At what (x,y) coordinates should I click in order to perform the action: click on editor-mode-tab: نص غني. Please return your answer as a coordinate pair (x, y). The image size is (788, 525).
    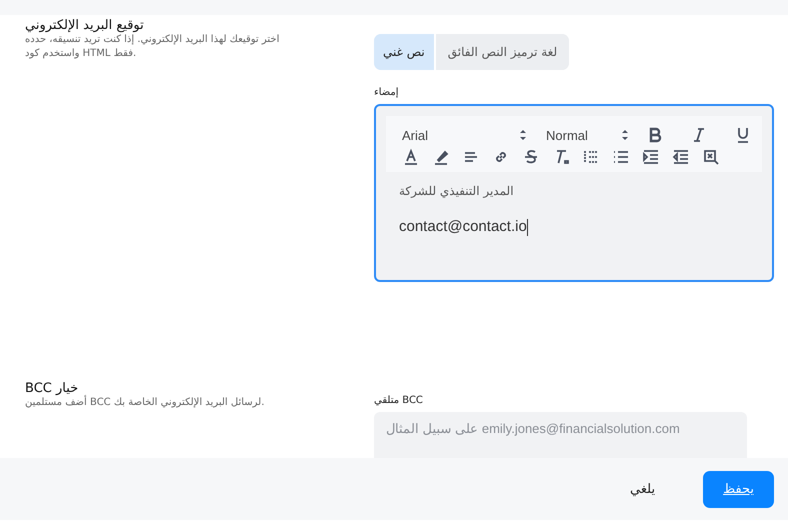
    Looking at the image, I should click on (405, 52).